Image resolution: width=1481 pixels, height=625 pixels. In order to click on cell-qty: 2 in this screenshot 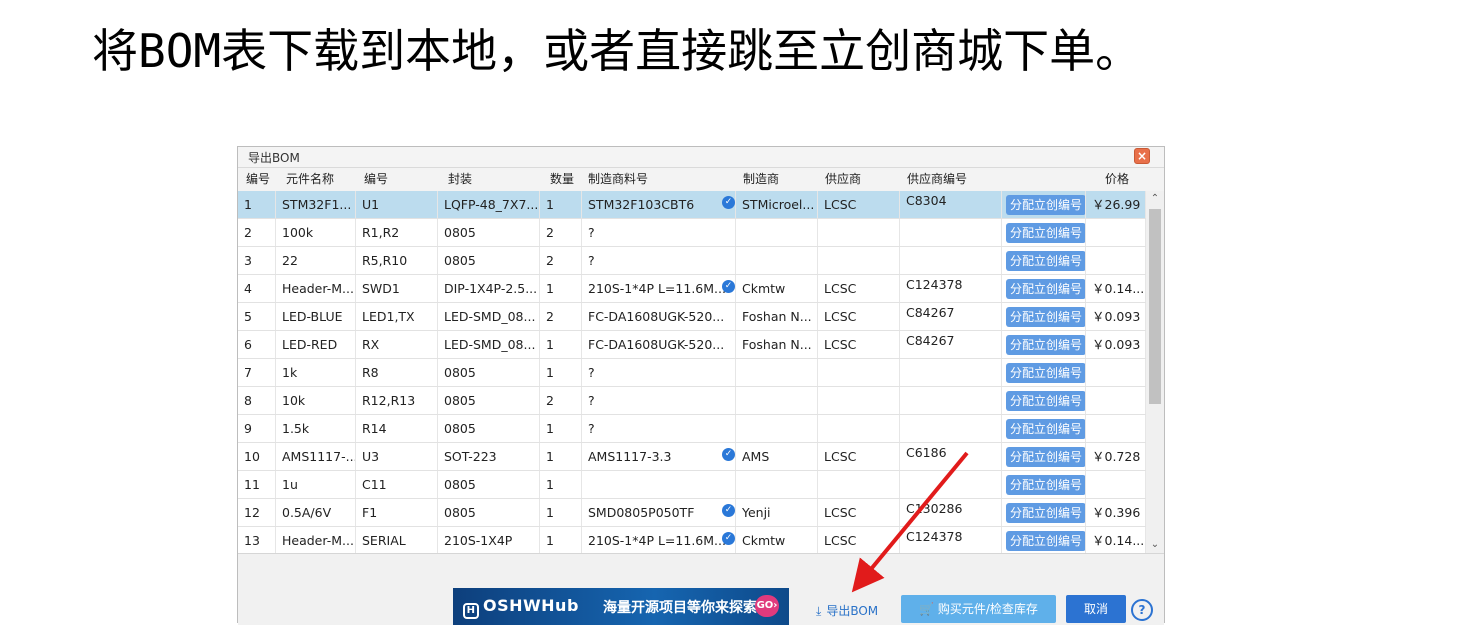, I will do `click(561, 260)`.